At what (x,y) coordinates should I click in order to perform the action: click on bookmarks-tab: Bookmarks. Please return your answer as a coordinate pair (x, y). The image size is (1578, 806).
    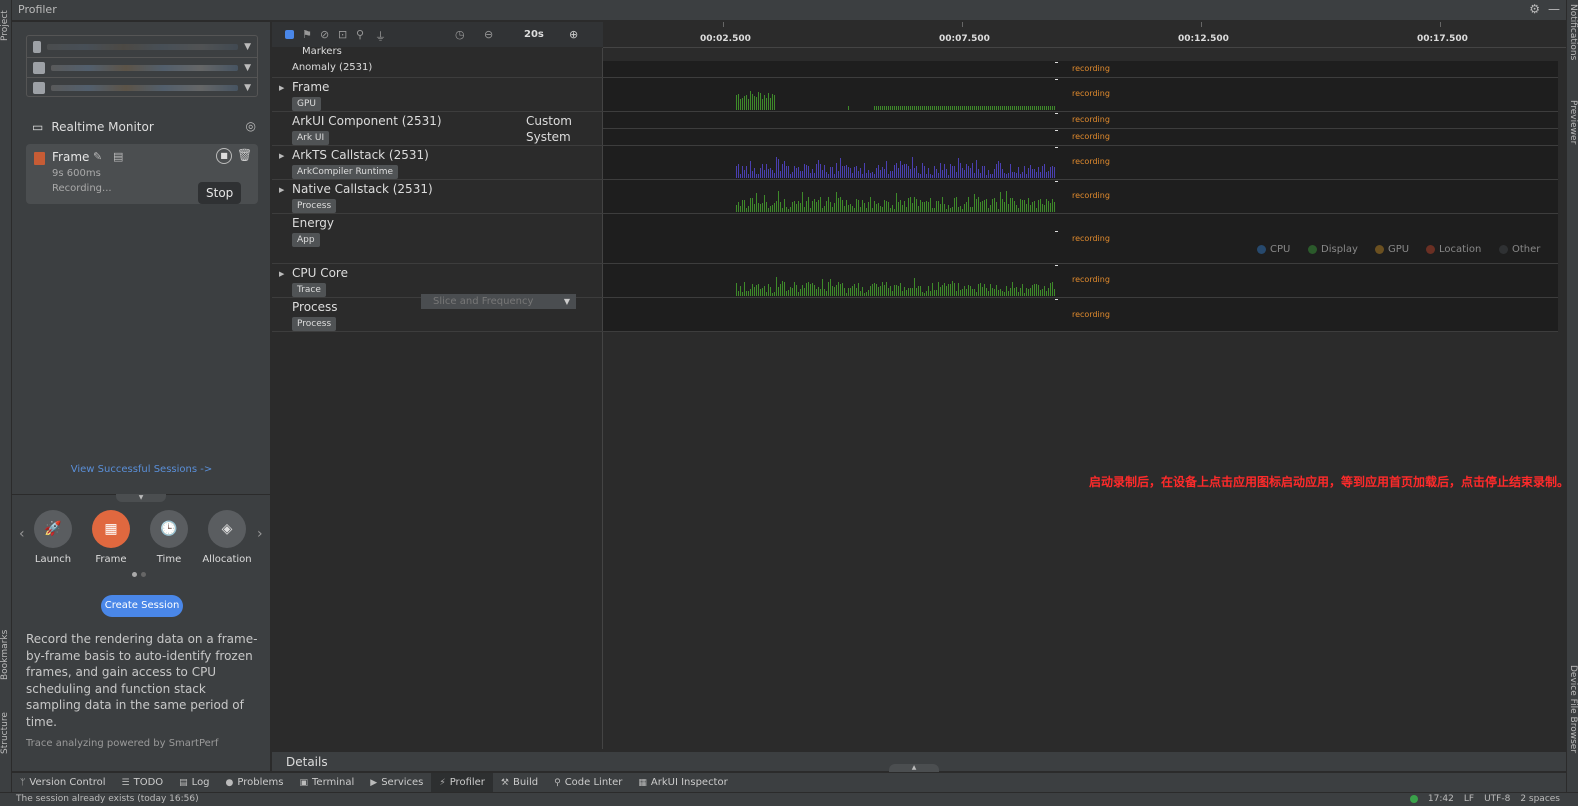
    Looking at the image, I should click on (6, 655).